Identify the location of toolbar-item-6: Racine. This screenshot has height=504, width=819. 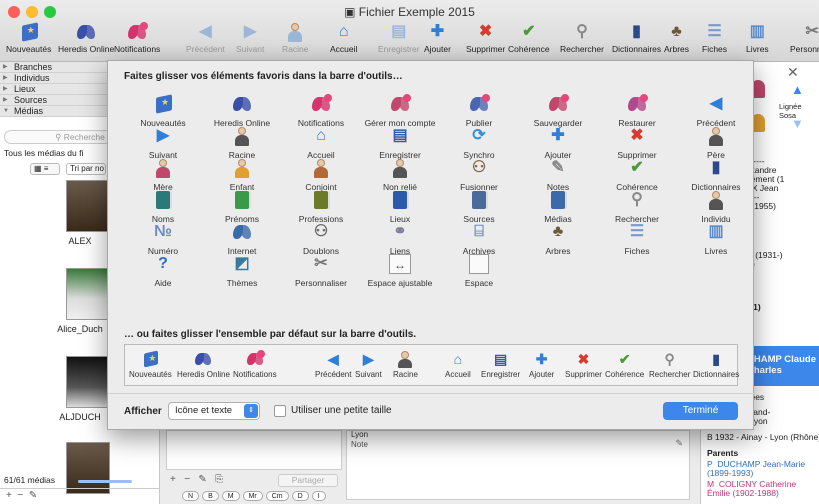
(295, 41).